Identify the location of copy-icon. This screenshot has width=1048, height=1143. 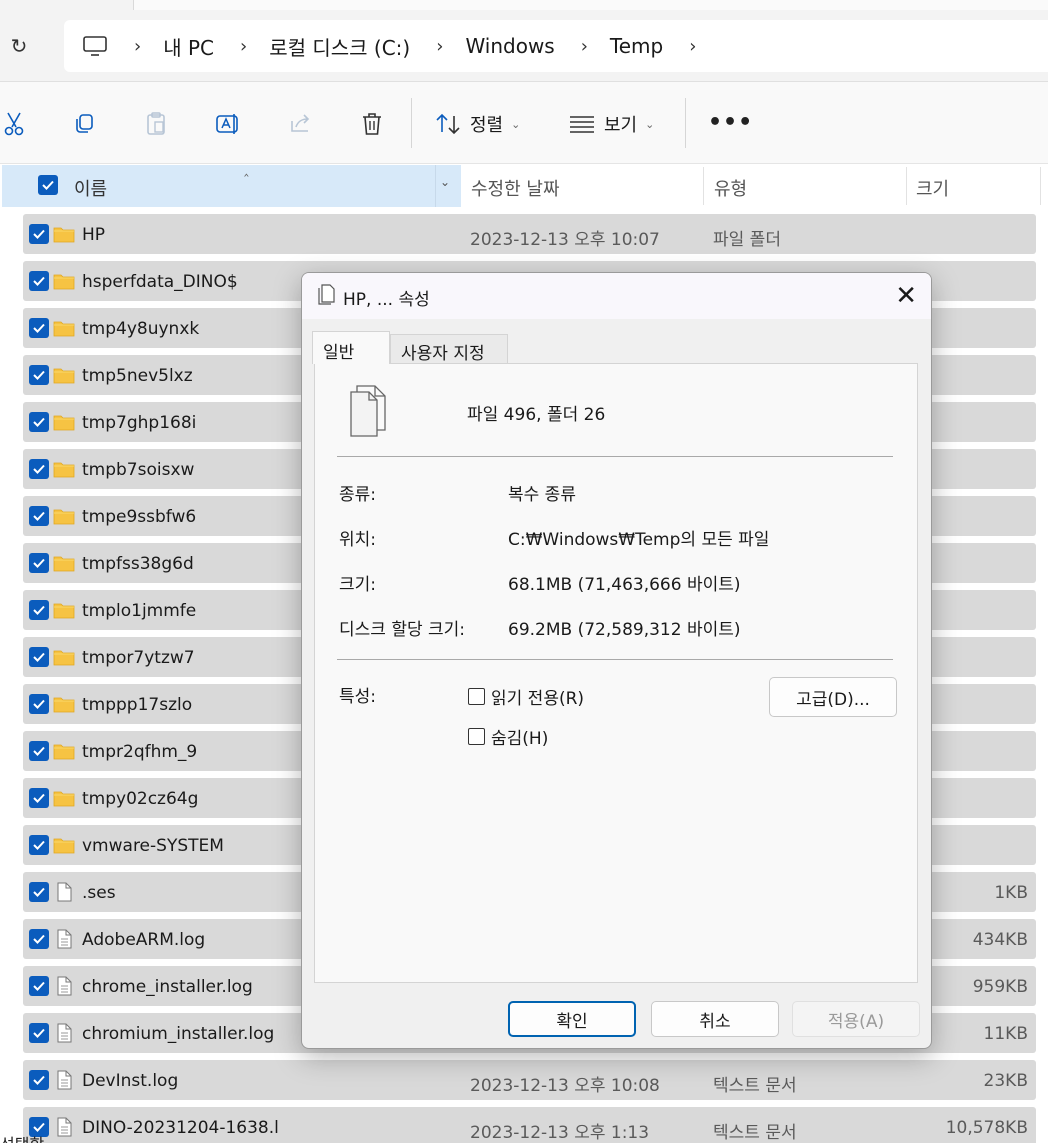
(84, 124).